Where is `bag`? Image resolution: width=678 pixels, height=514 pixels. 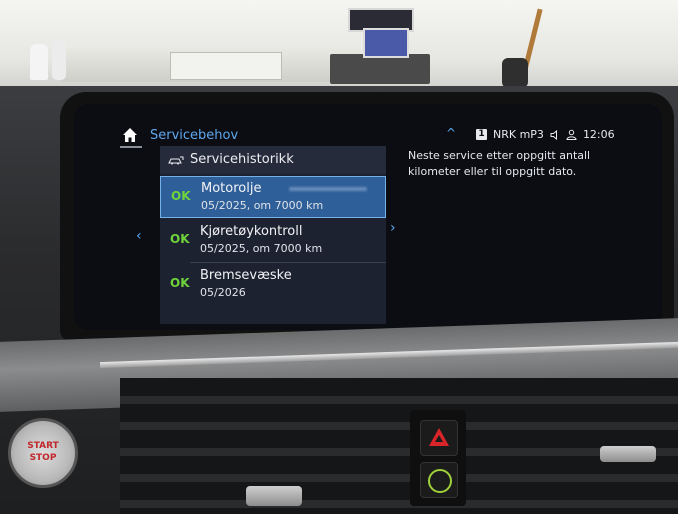
bag is located at coordinates (515, 73).